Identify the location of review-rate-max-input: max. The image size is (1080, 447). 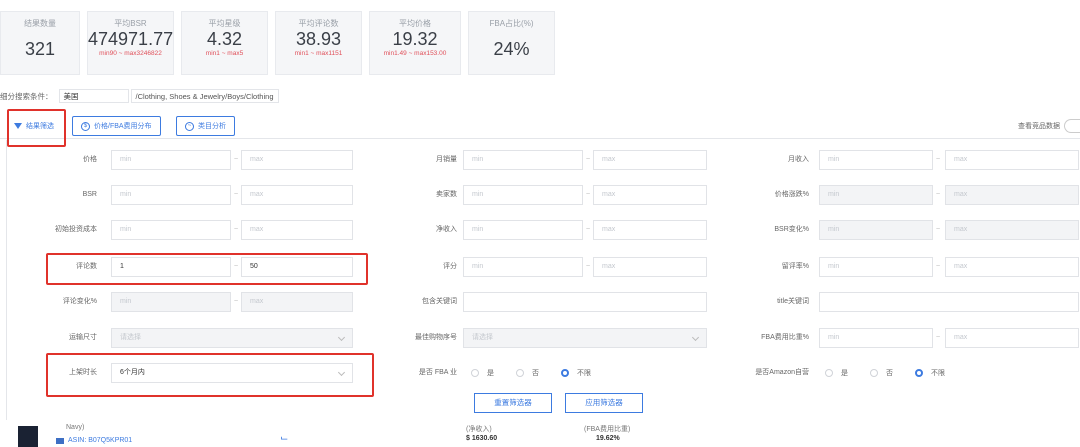
(1012, 267).